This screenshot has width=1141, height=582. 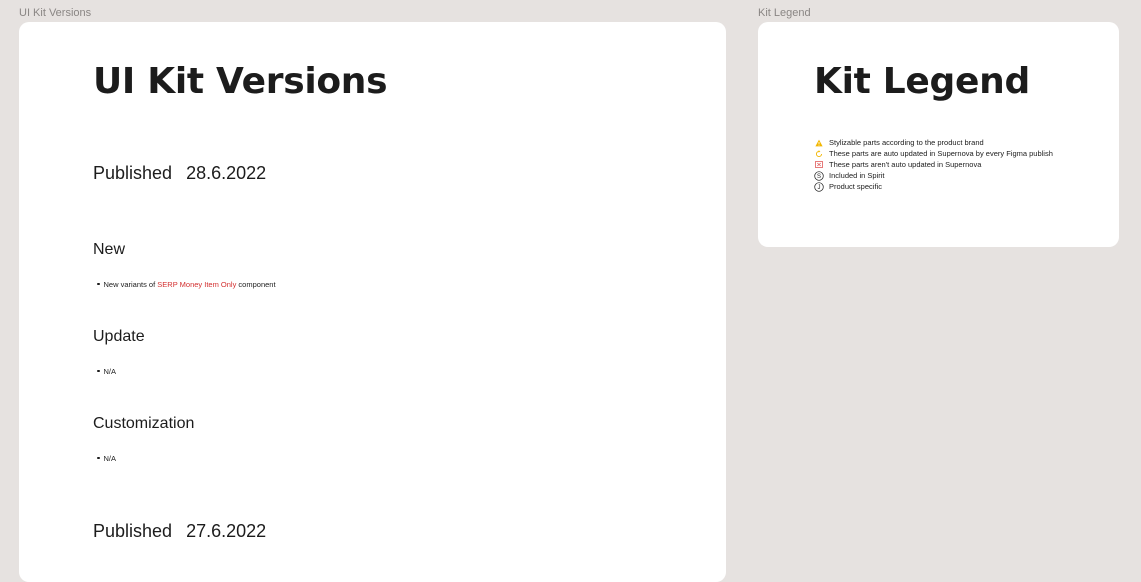 I want to click on section-heading-customization: Customization, so click(x=144, y=423).